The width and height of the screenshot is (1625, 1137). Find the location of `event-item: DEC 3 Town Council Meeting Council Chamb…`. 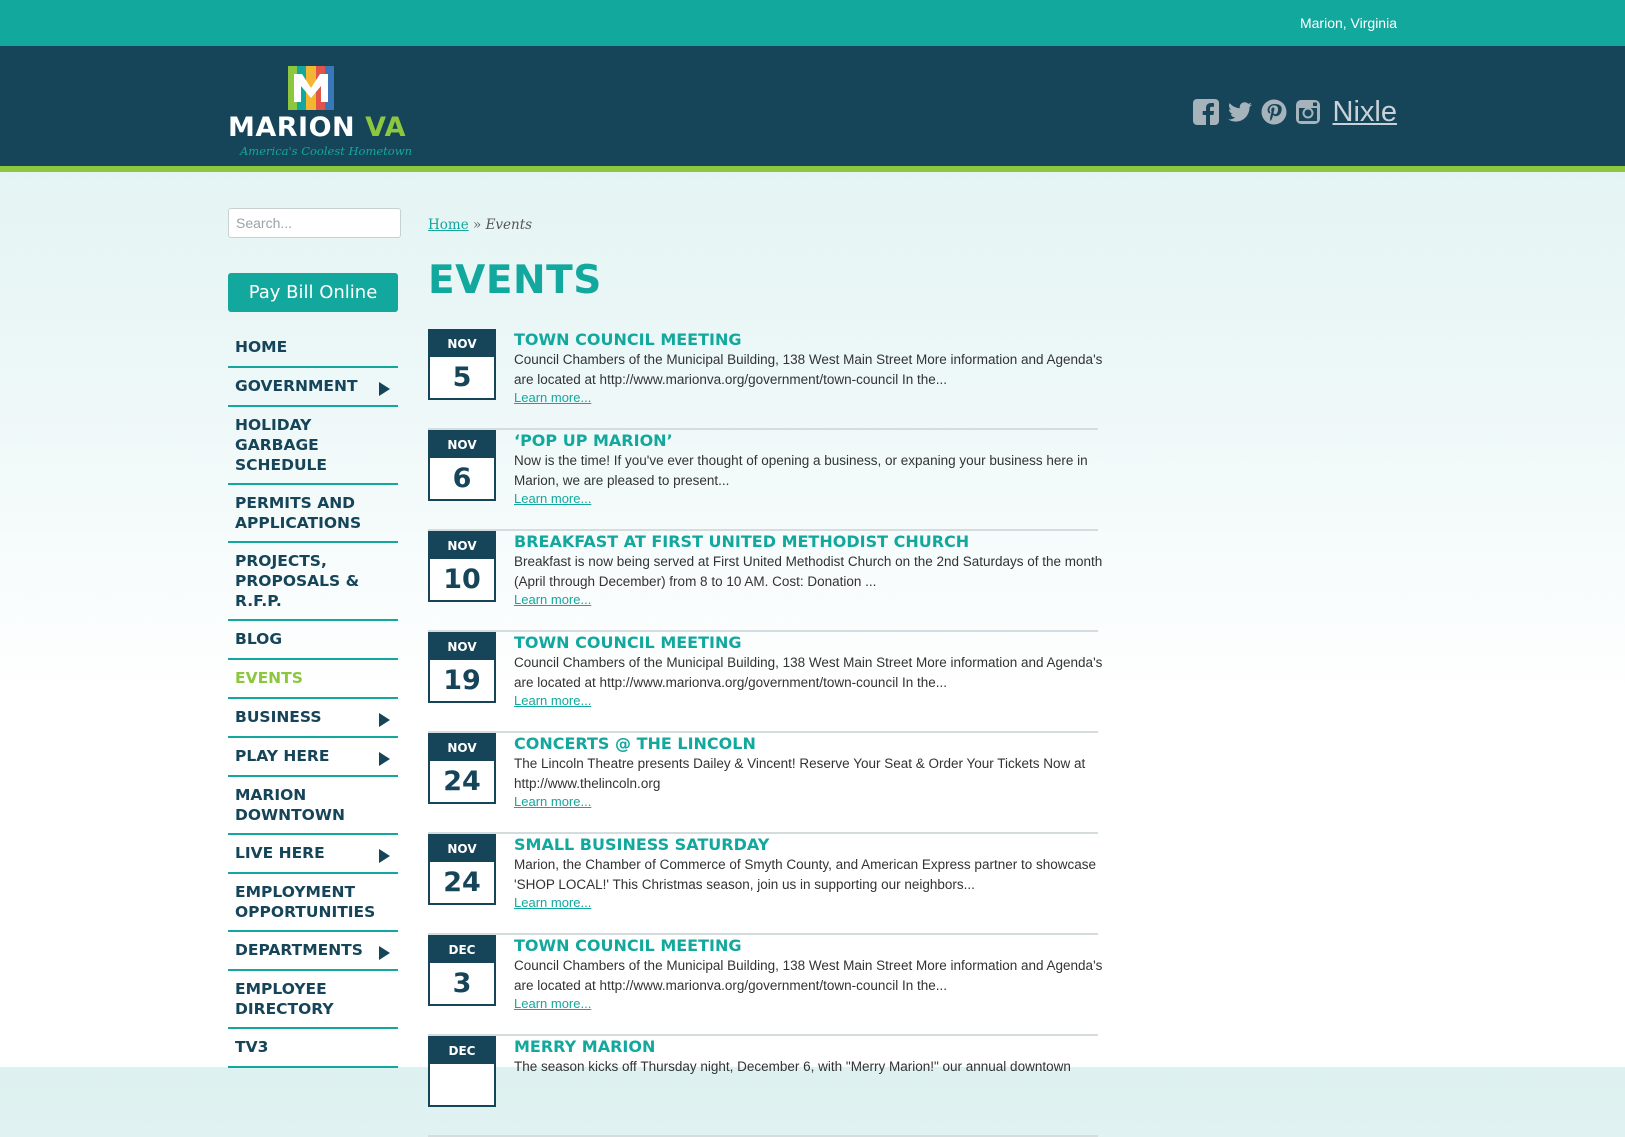

event-item: DEC 3 Town Council Meeting Council Chamb… is located at coordinates (765, 985).